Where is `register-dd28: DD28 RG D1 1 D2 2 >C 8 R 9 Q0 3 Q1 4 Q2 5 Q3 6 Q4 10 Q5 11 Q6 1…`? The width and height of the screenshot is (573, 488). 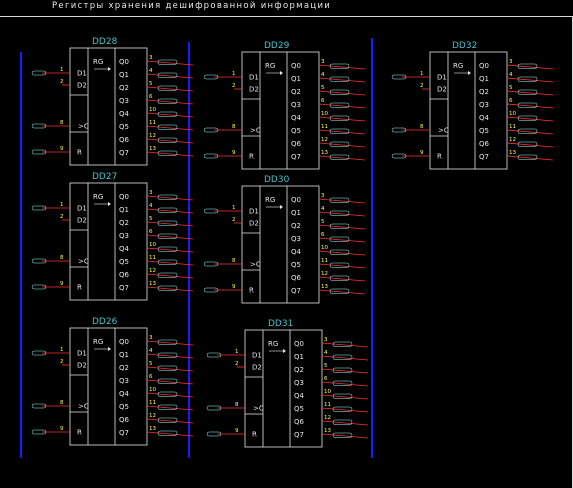 register-dd28: DD28 RG D1 1 D2 2 >C 8 R 9 Q0 3 Q1 4 Q2 5 Q3 6 Q4 10 Q5 11 Q6 1… is located at coordinates (112, 101).